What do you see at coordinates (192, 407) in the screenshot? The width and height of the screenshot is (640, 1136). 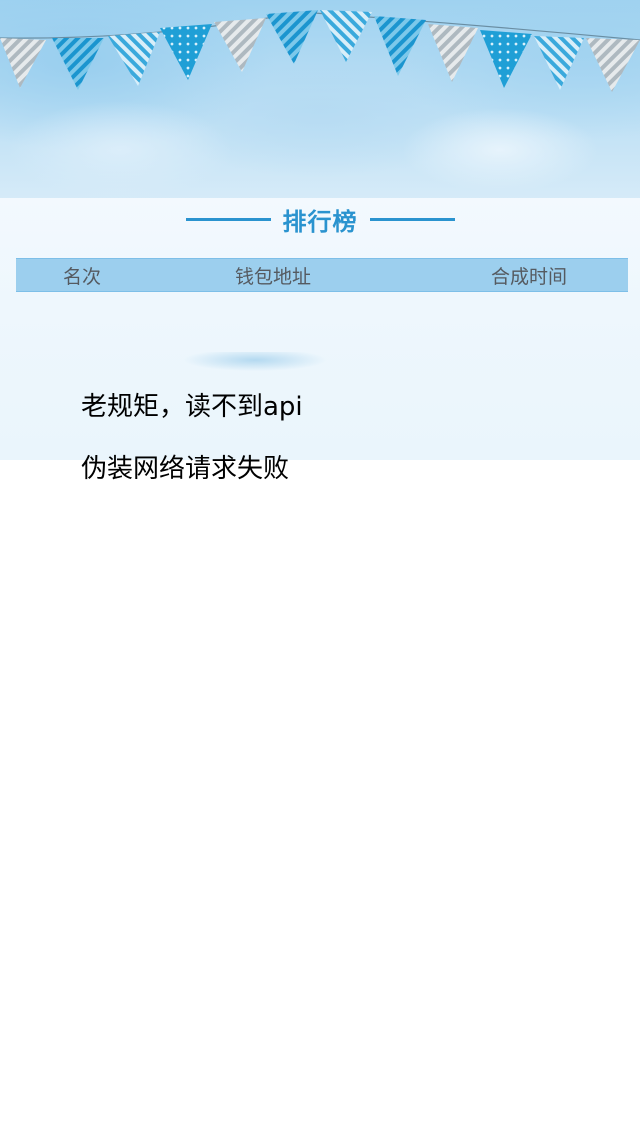 I see `overlay-note-line-1: 老规矩，读不到api` at bounding box center [192, 407].